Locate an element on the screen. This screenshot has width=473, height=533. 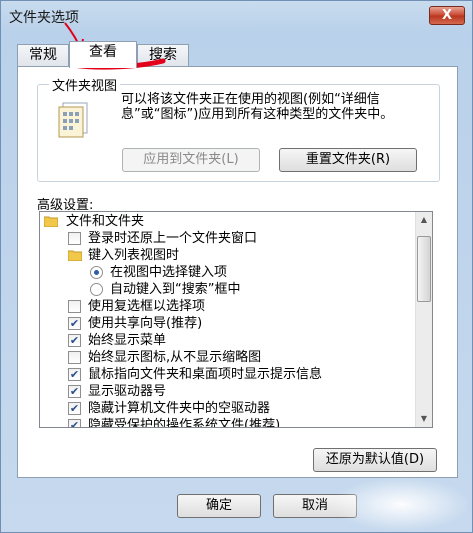
vertical-scrollbar: ▲ ▼ is located at coordinates (423, 319).